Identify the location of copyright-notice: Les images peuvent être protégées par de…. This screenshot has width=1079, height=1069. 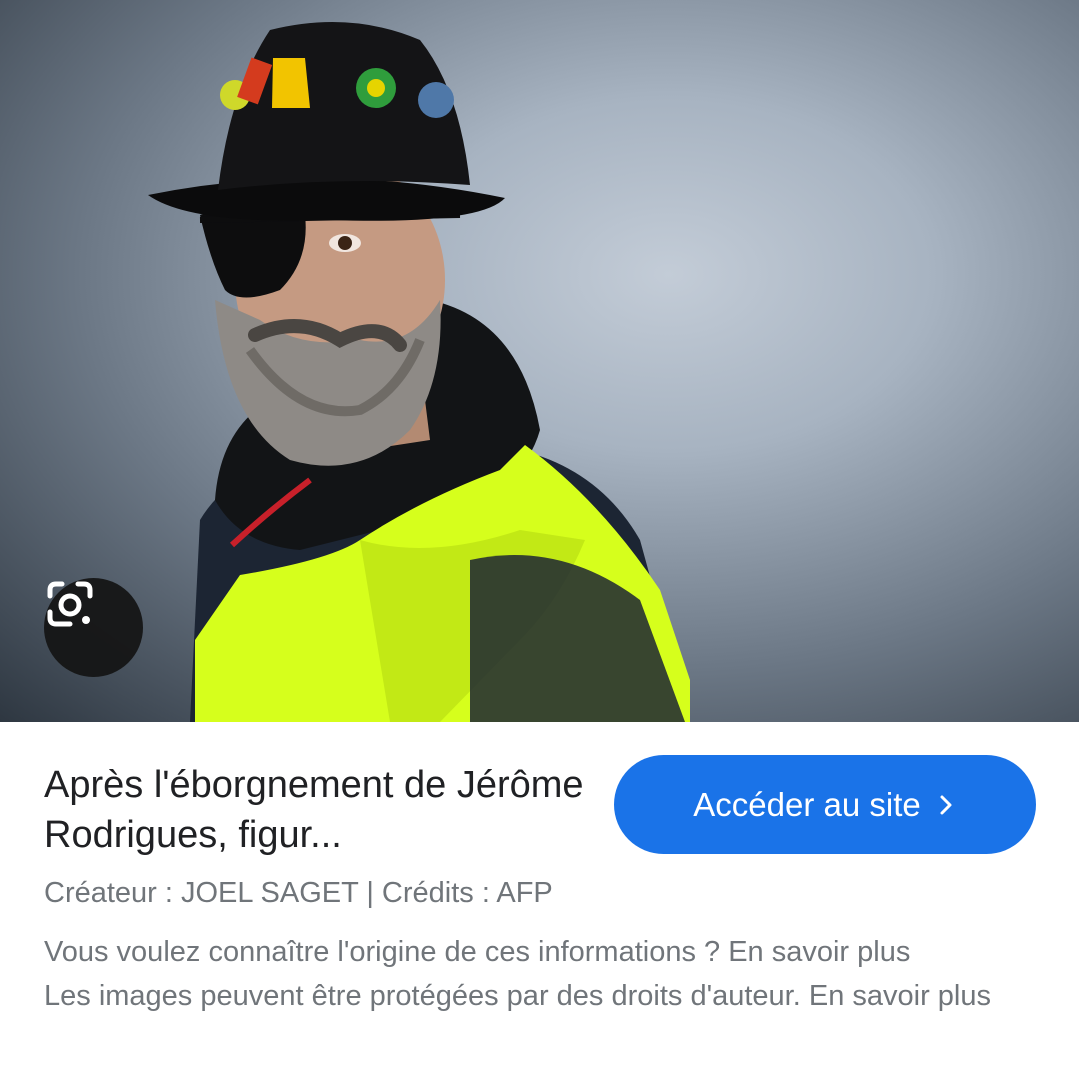
(544, 996).